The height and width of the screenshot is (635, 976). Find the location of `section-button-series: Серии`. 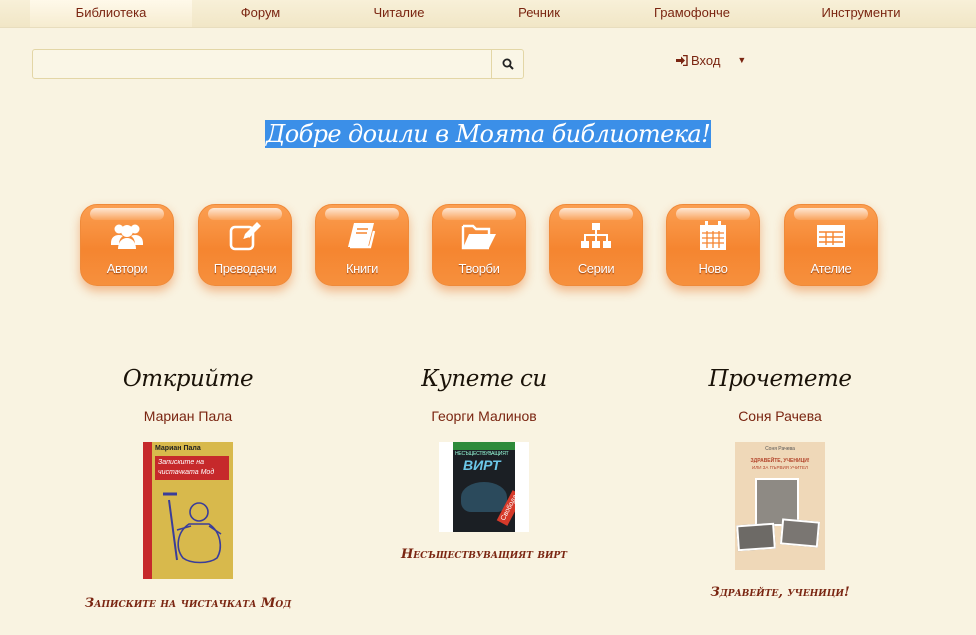

section-button-series: Серии is located at coordinates (596, 245).